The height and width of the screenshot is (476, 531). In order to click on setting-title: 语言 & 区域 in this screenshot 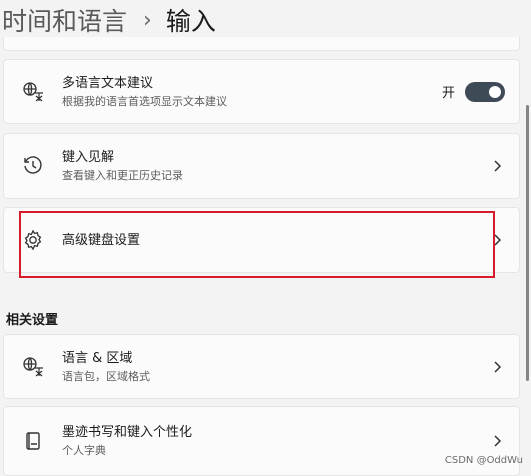, I will do `click(97, 358)`.